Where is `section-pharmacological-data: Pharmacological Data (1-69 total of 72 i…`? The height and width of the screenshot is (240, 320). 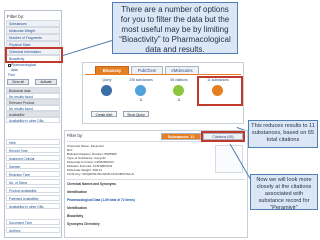 section-pharmacological-data: Pharmacological Data (1-69 total of 72 i… is located at coordinates (101, 200).